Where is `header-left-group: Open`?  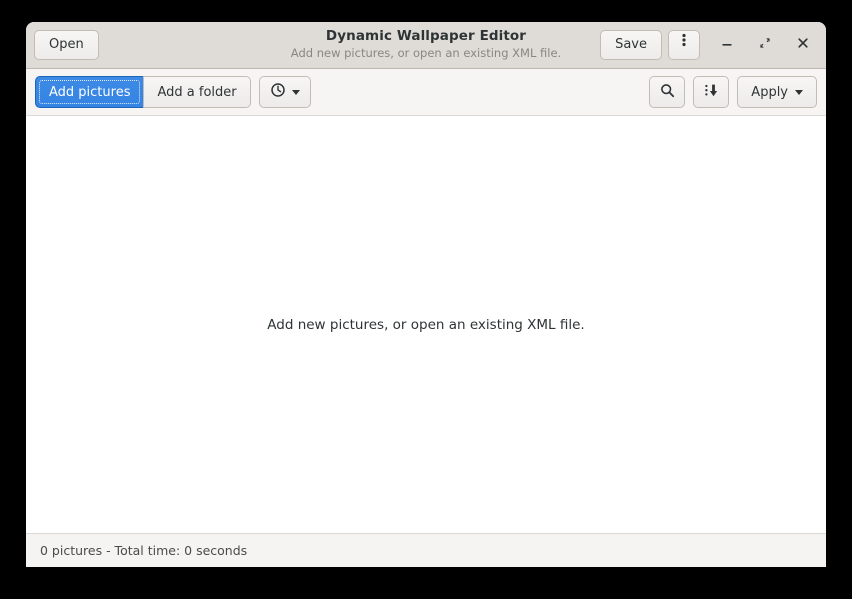
header-left-group: Open is located at coordinates (66, 45).